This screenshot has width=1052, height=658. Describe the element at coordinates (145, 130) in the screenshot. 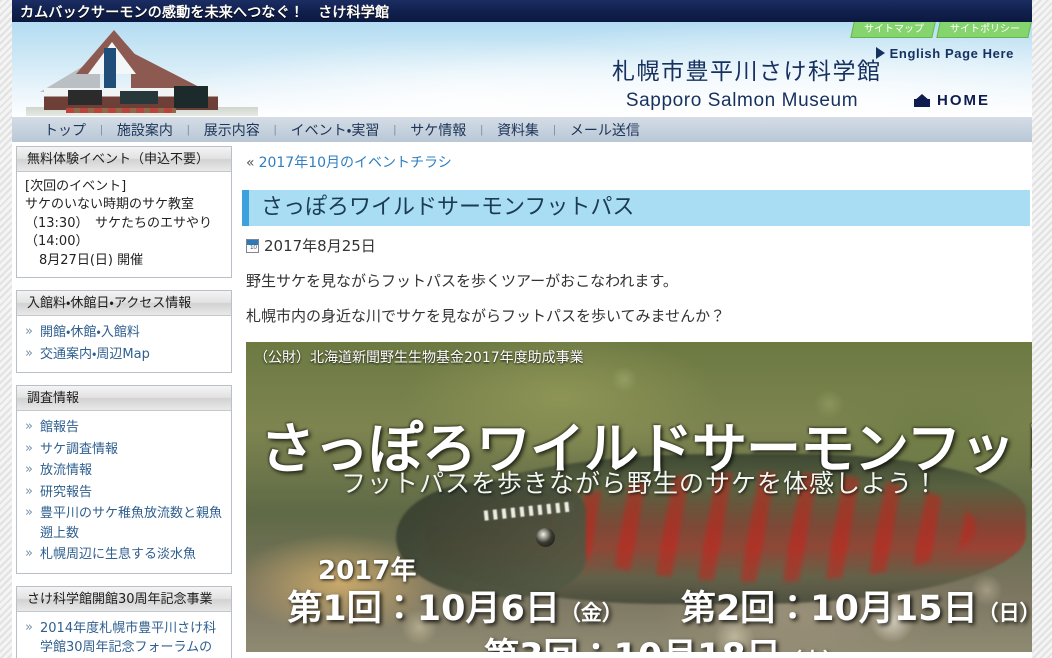

I see `nav-item-facility: 施設案内` at that location.